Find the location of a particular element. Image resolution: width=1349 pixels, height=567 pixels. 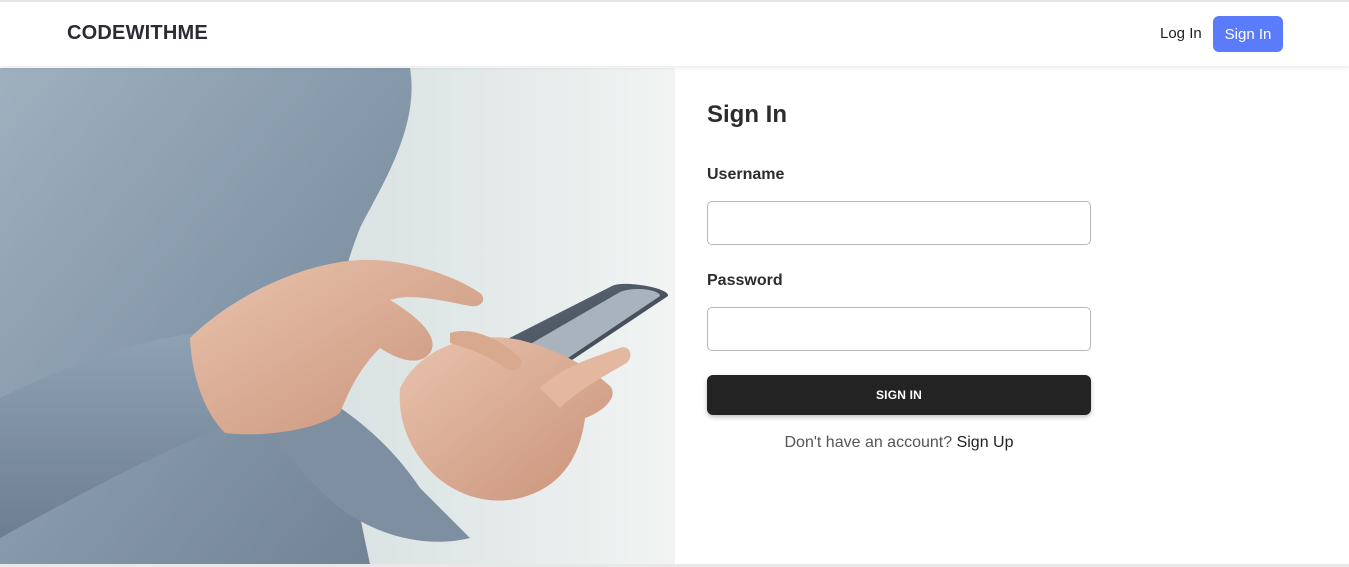

signup-prompt-row: Don't have an account? Sign Up is located at coordinates (899, 443).